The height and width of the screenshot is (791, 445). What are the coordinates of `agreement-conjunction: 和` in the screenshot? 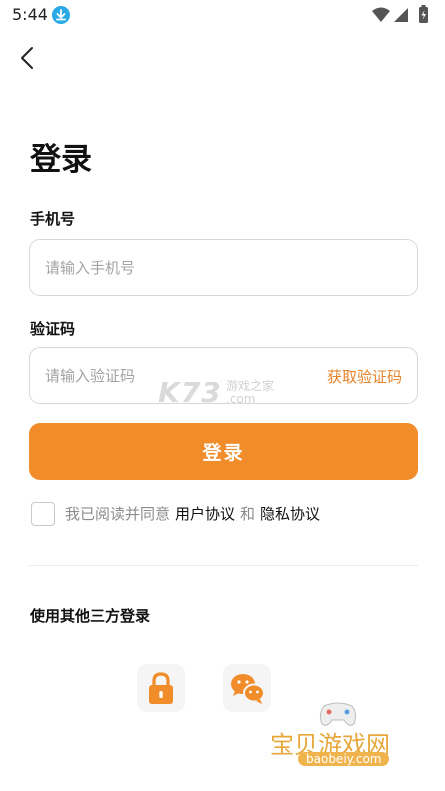 It's located at (248, 514).